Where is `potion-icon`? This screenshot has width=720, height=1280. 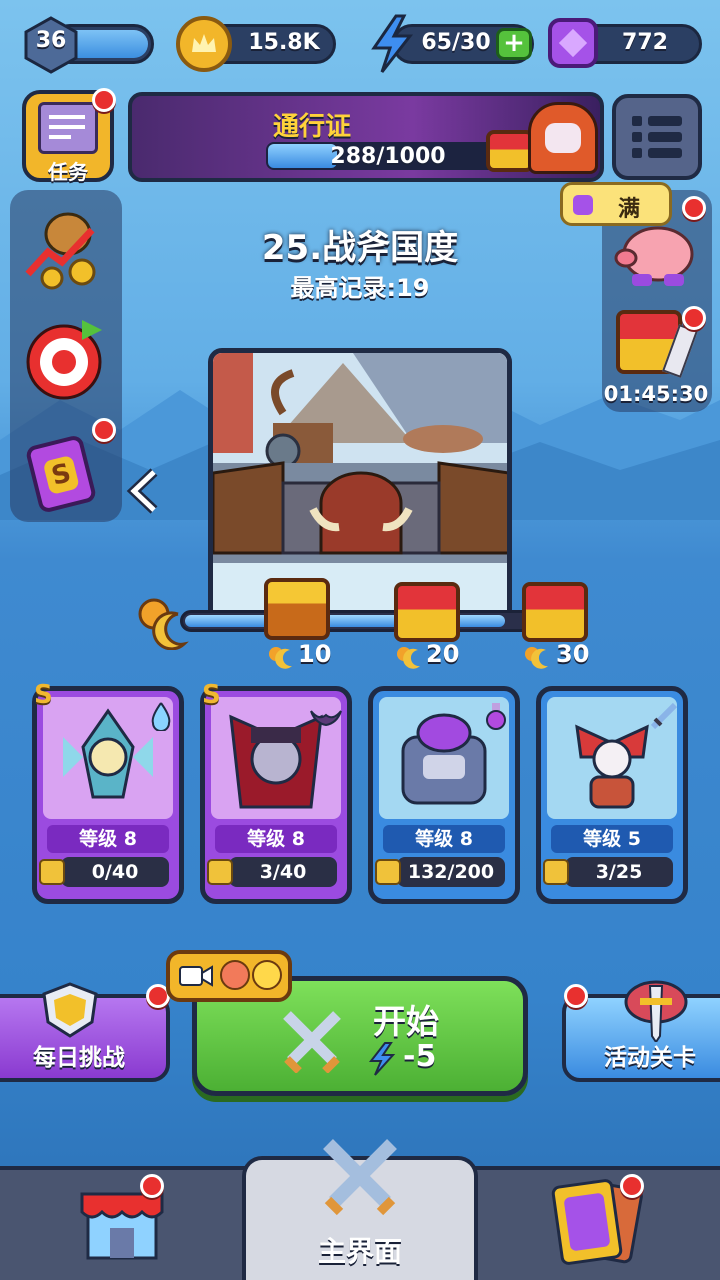
potion-icon is located at coordinates (496, 716).